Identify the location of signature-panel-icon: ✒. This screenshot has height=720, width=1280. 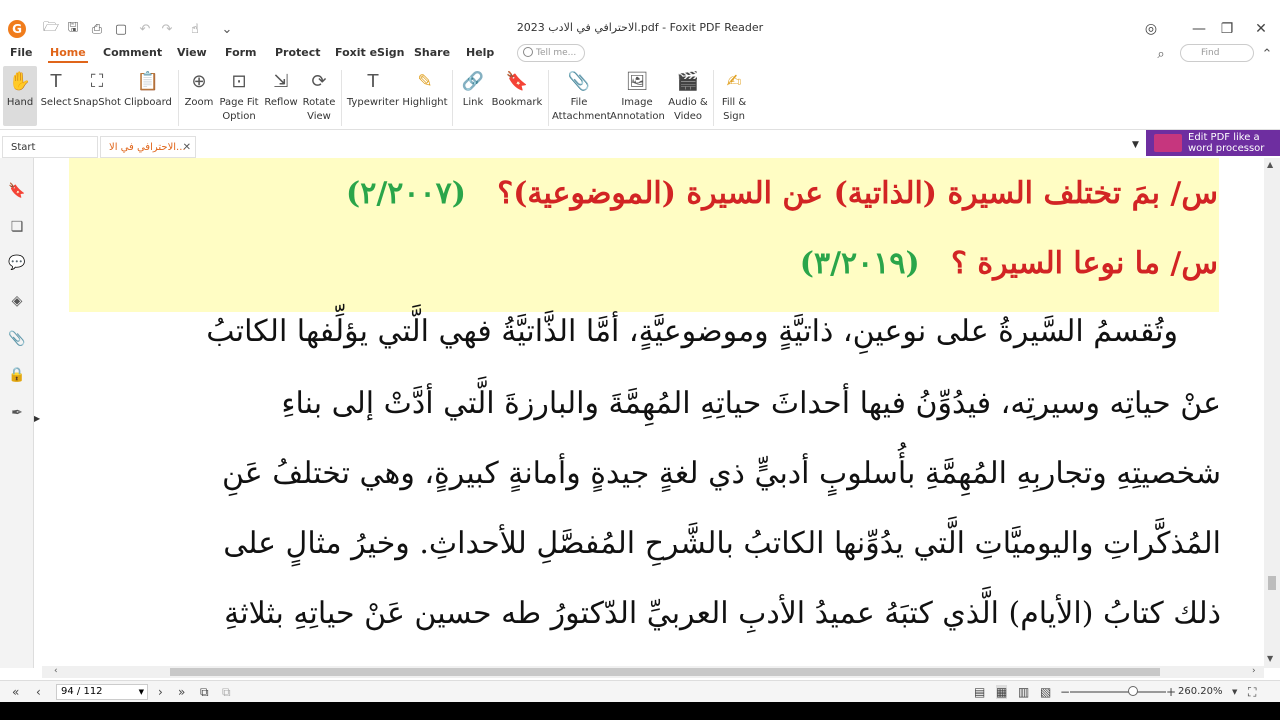
(17, 413).